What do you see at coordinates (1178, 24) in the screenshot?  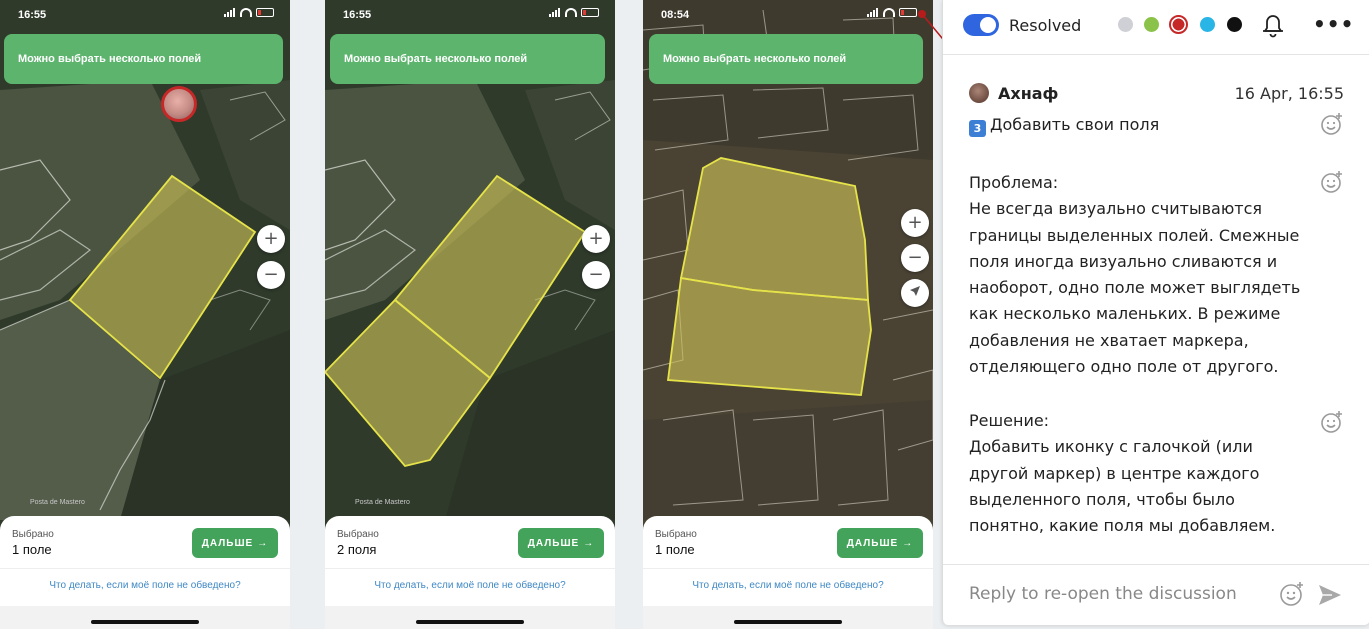 I see `color-dot-red-selected` at bounding box center [1178, 24].